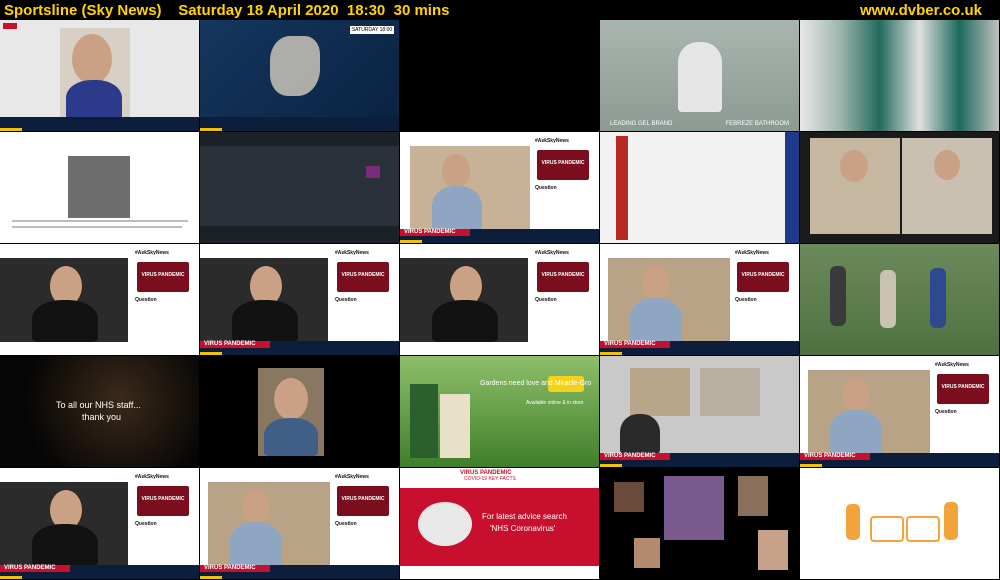 The image size is (1000, 580). What do you see at coordinates (372, 30) in the screenshot?
I see `weather-label: SATURDAY 18:00` at bounding box center [372, 30].